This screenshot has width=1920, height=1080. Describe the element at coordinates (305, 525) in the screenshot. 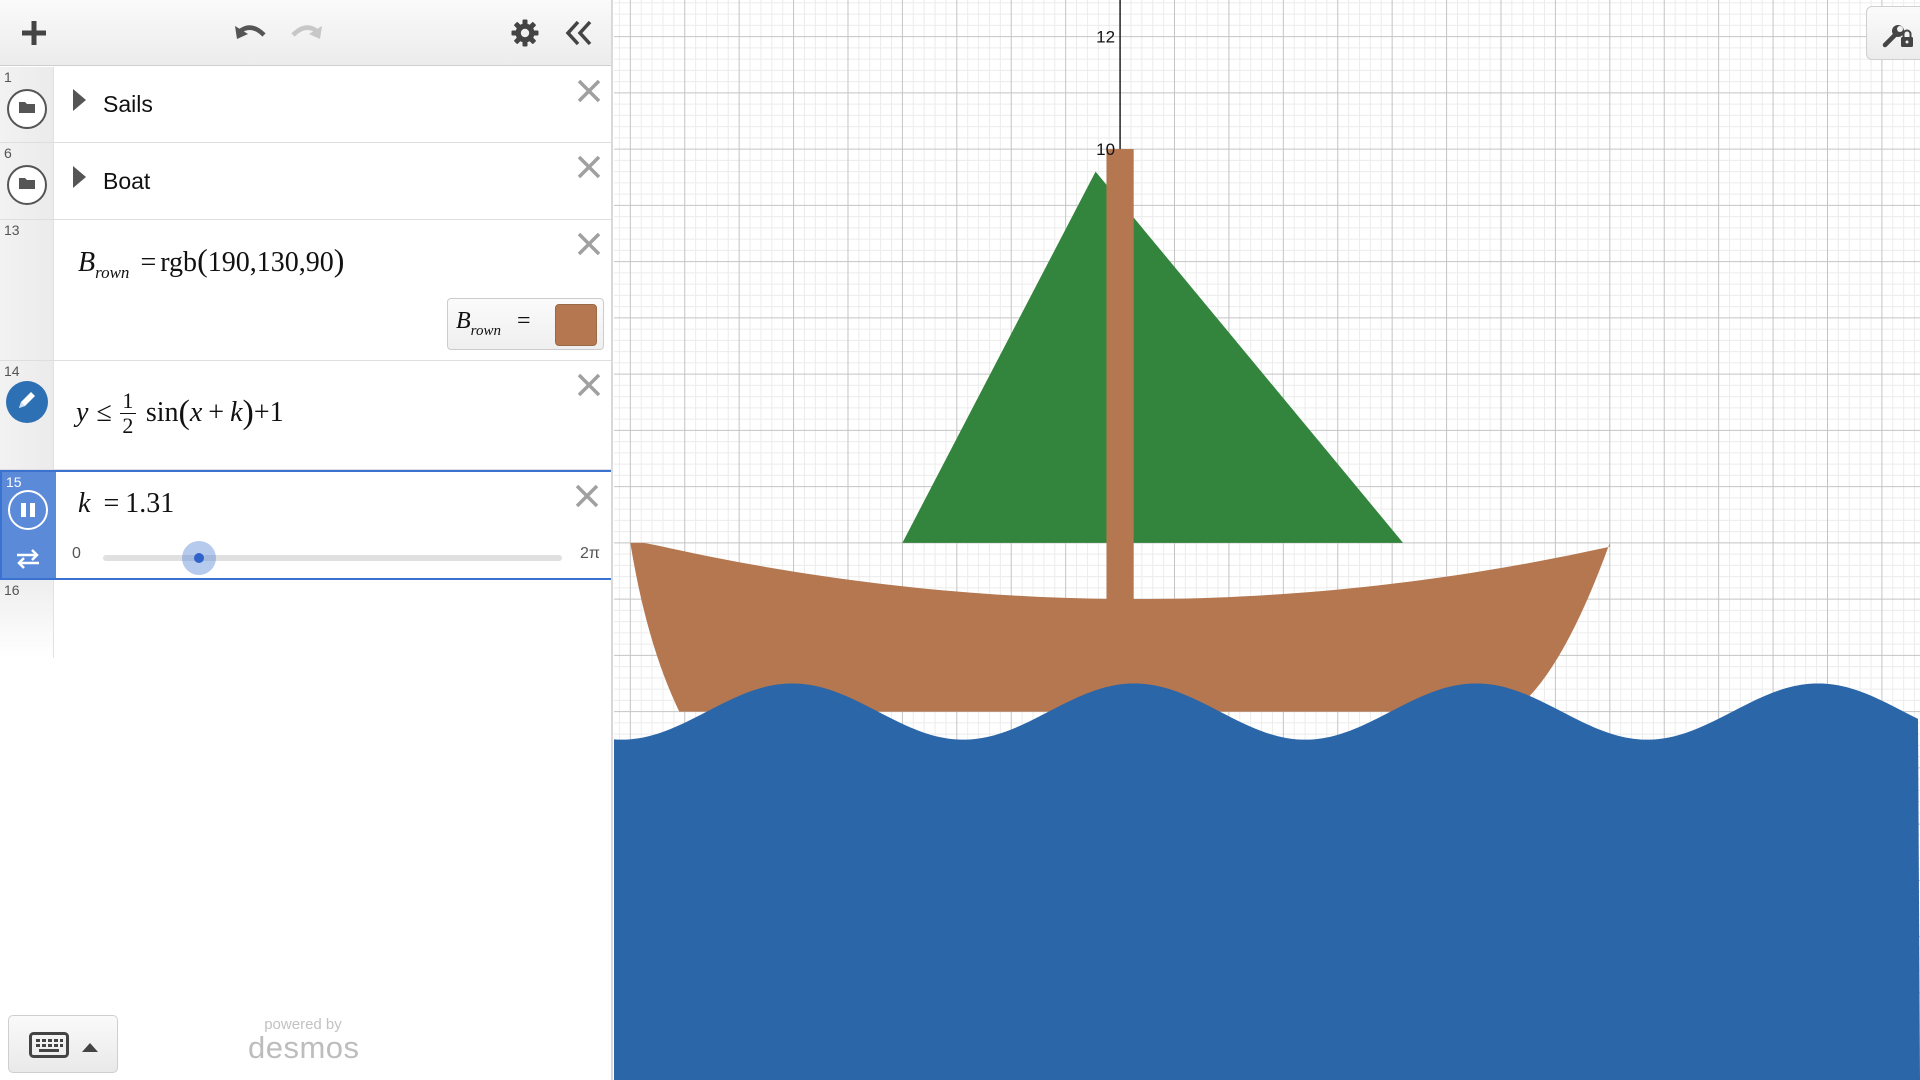

I see `expression-slider: 15 k = 1.31 0 2π` at that location.